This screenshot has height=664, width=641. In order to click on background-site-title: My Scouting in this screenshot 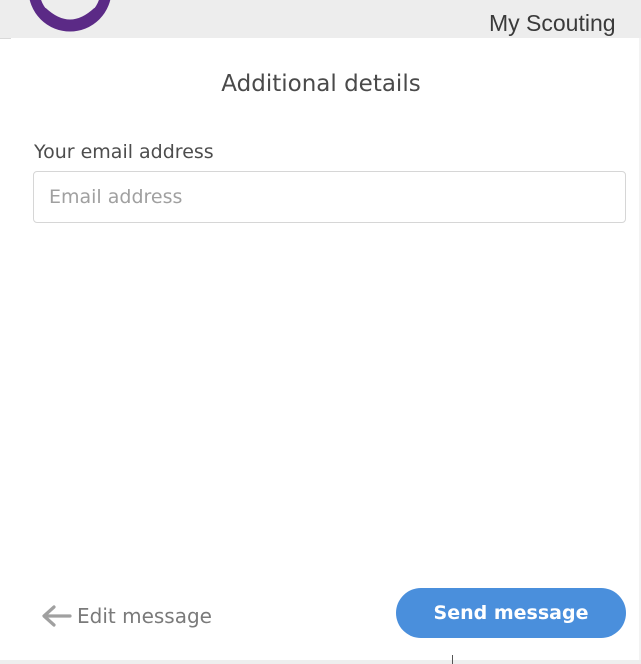, I will do `click(552, 23)`.